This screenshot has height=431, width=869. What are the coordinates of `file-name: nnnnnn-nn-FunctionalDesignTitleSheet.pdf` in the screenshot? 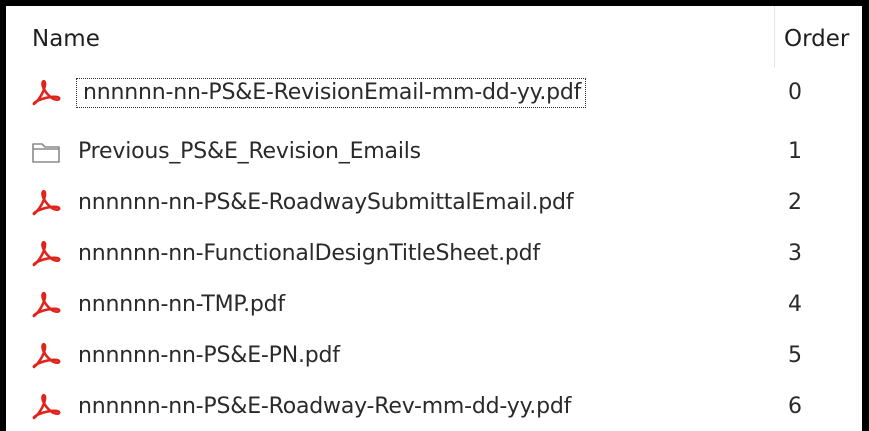 It's located at (306, 254).